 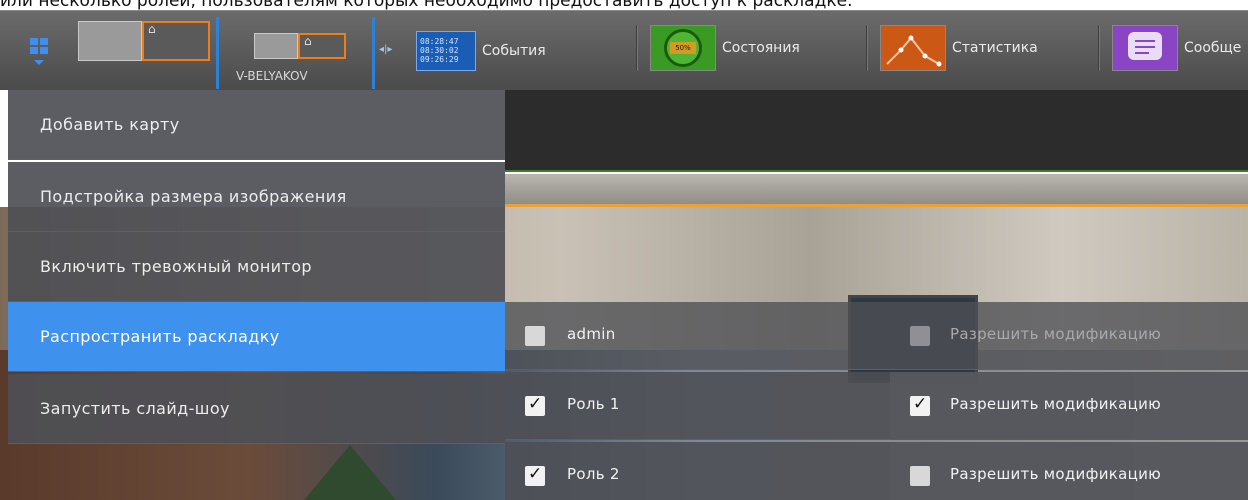 I want to click on clock-line: 08:30:02, so click(x=439, y=50).